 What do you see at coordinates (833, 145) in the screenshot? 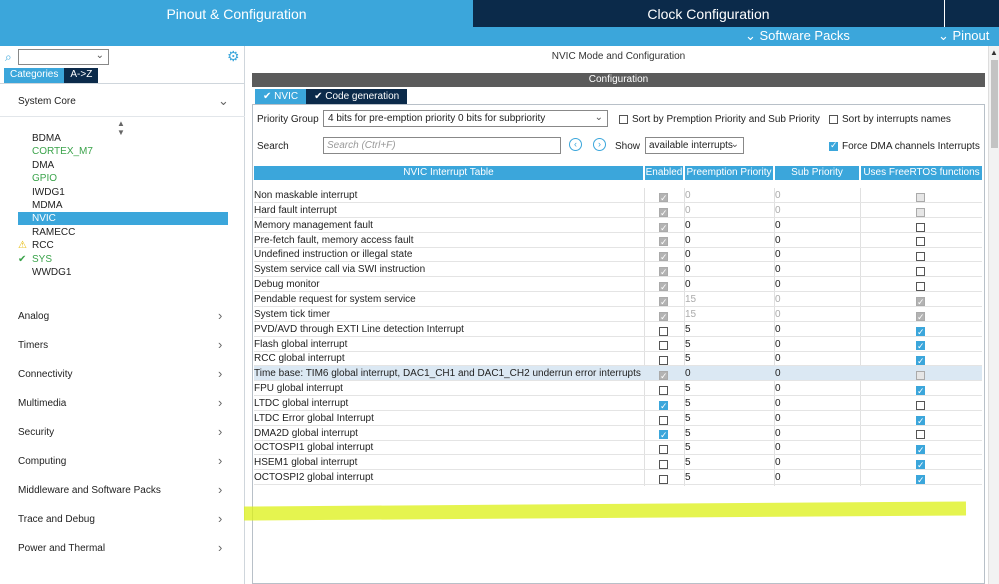
I see `force-dma-checkbox` at bounding box center [833, 145].